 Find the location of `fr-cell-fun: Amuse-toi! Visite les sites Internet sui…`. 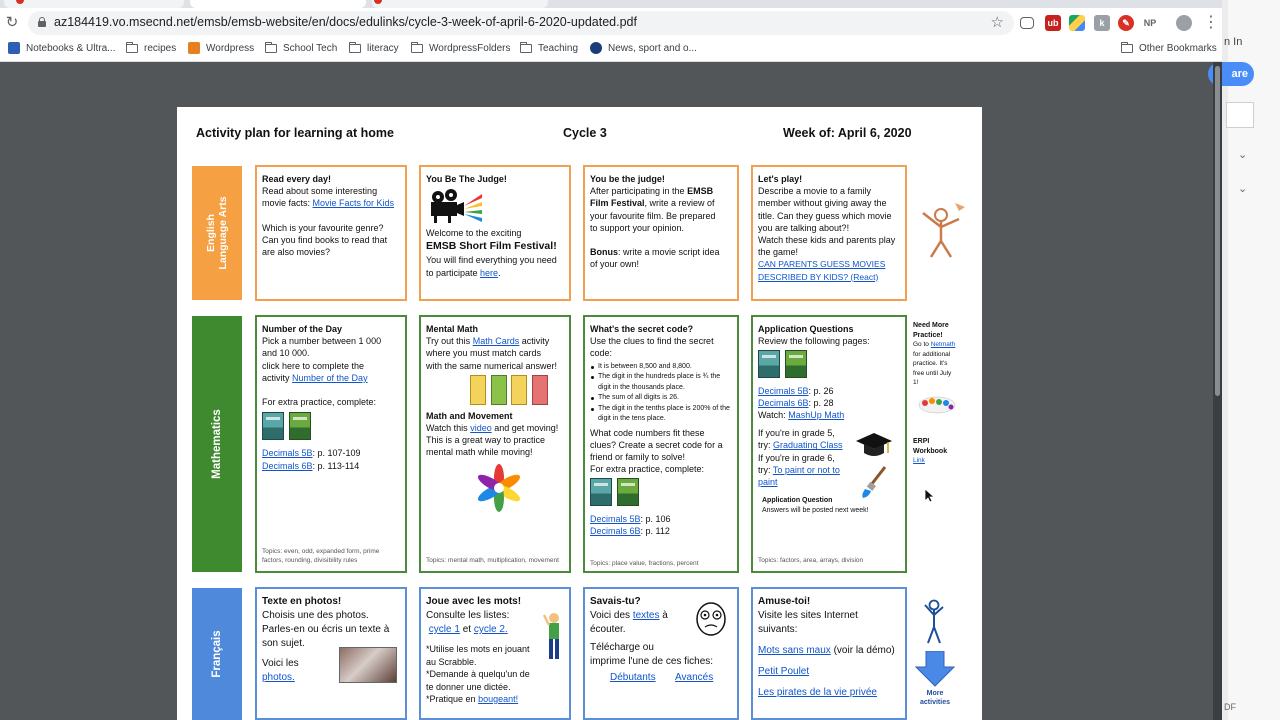

fr-cell-fun: Amuse-toi! Visite les sites Internet sui… is located at coordinates (829, 653).